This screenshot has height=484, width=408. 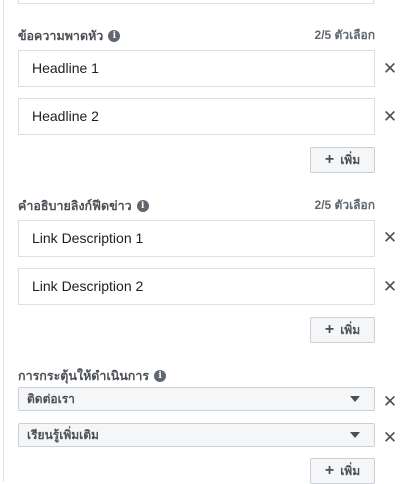 I want to click on headline-field-1: Headline 1, so click(x=196, y=68).